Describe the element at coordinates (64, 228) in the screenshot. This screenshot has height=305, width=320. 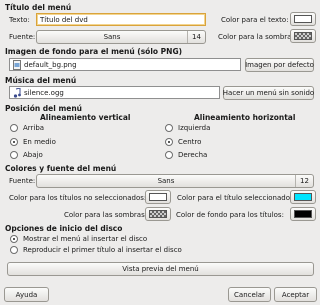
I see `start-options-section: Opciones de inicio del disco` at that location.